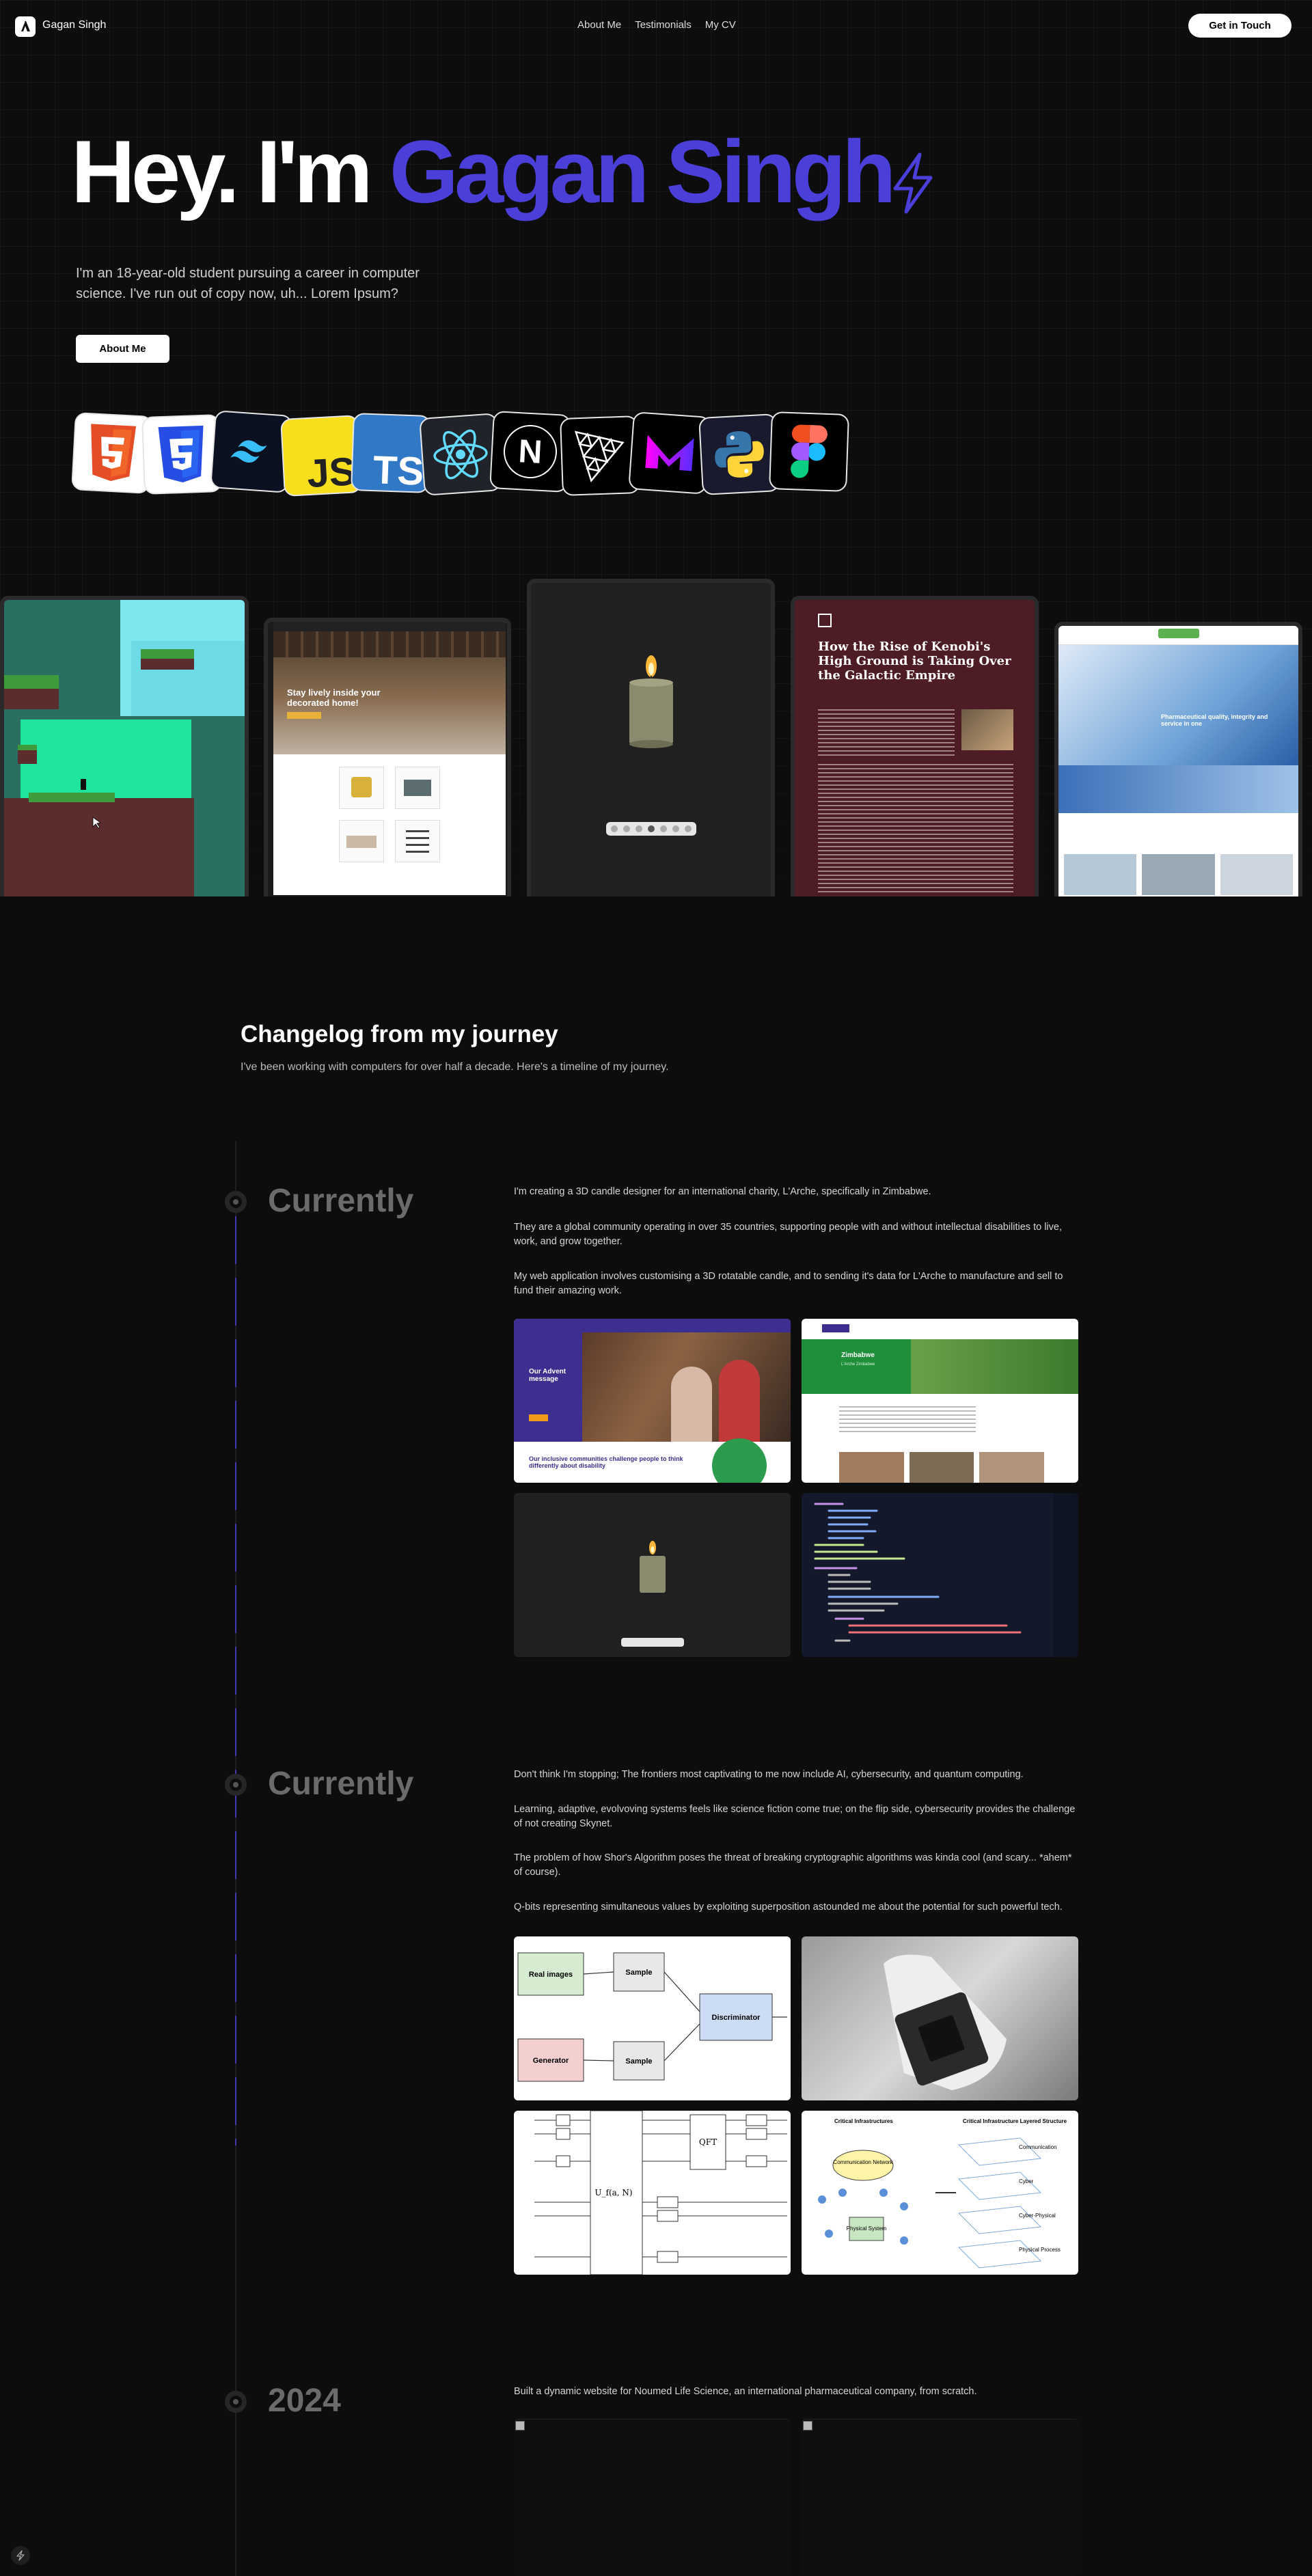 The width and height of the screenshot is (1312, 2576). What do you see at coordinates (222, 171) in the screenshot?
I see `hero-title-prefix: Hey. I'm` at bounding box center [222, 171].